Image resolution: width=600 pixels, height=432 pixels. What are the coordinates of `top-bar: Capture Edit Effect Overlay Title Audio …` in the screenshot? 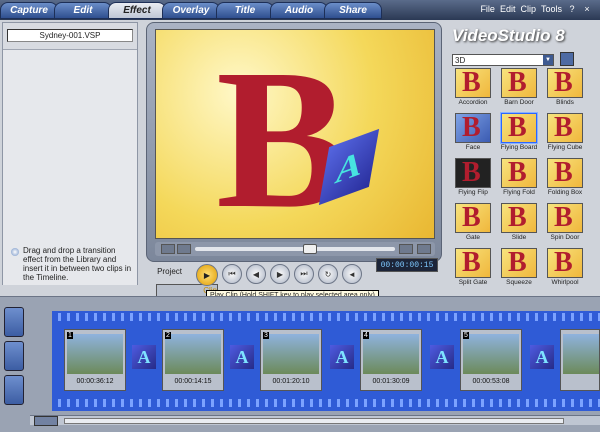 It's located at (300, 10).